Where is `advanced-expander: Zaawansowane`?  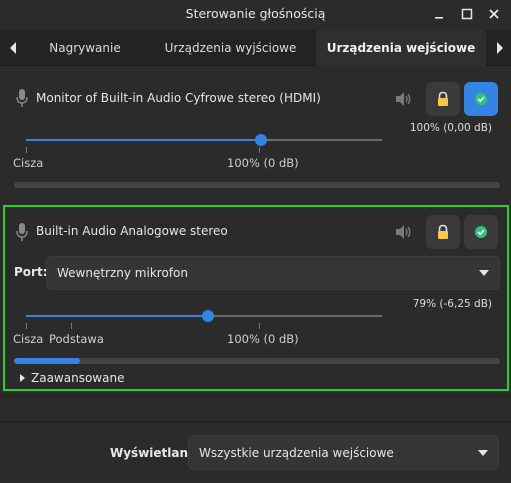
advanced-expander: Zaawansowane is located at coordinates (77, 378).